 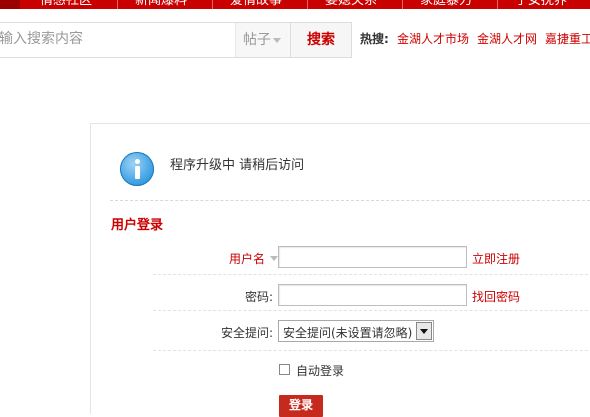 What do you see at coordinates (372, 257) in the screenshot?
I see `username-input` at bounding box center [372, 257].